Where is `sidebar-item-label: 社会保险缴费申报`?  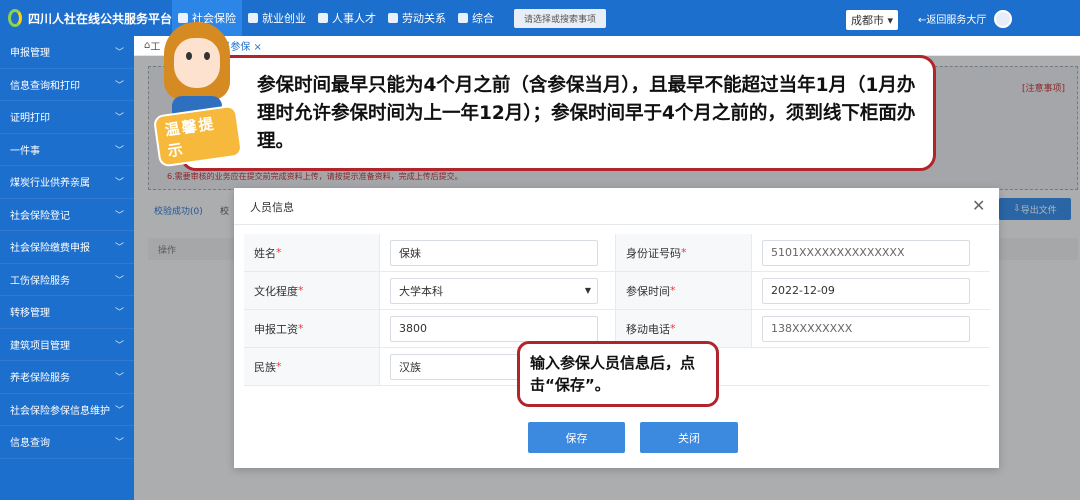 sidebar-item-label: 社会保险缴费申报 is located at coordinates (50, 249).